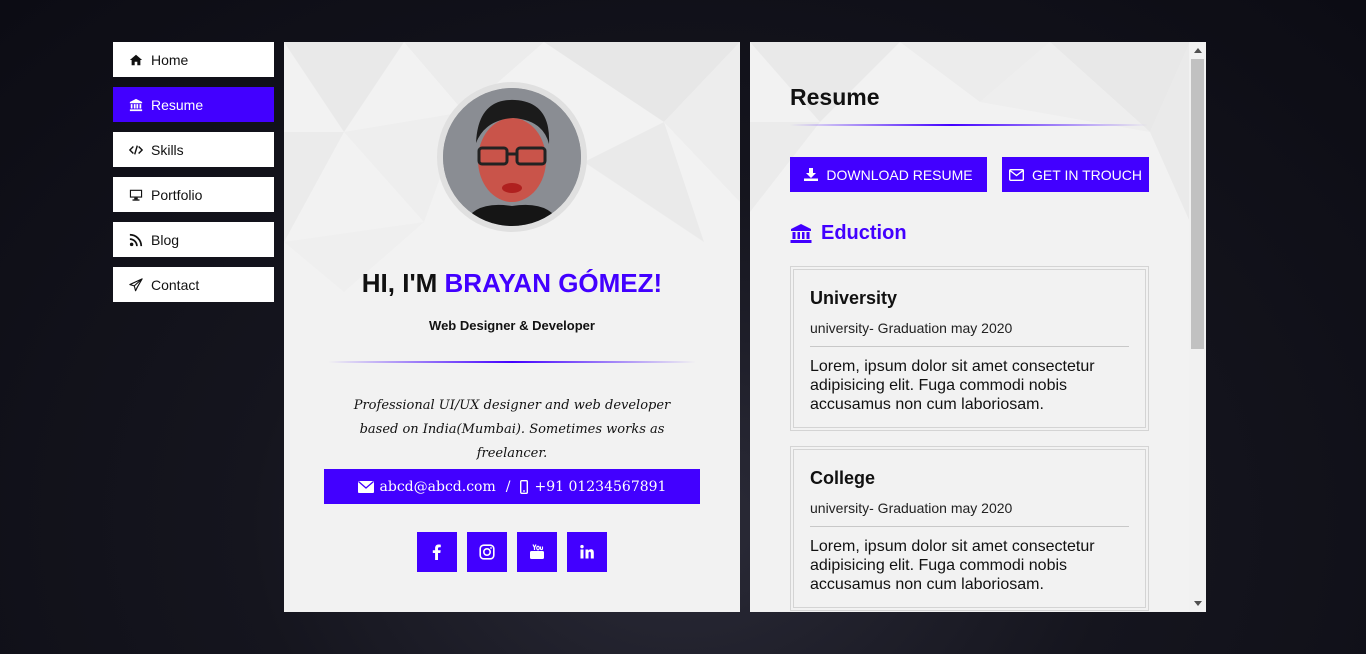 This screenshot has width=1366, height=654. I want to click on education-heading-label: Eduction, so click(864, 233).